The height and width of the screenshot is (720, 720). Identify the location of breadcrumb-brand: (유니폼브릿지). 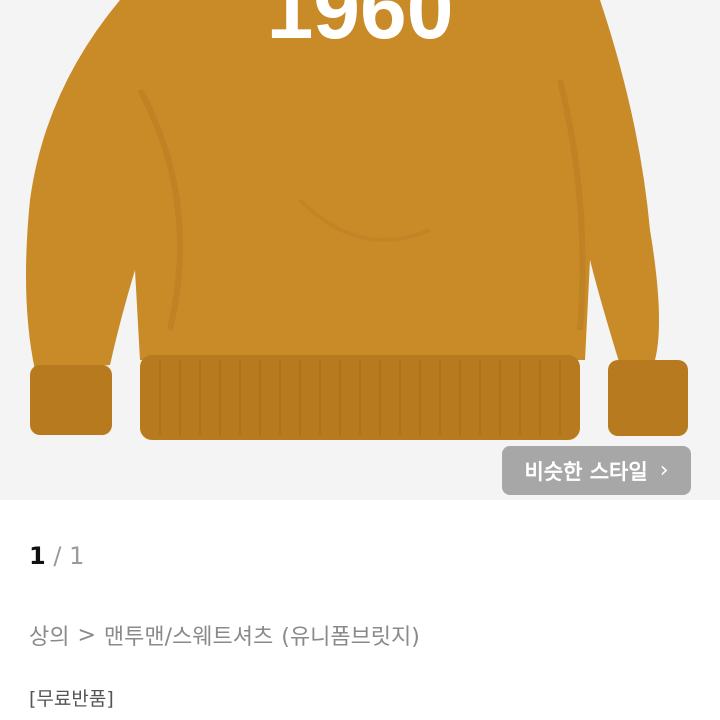
(350, 635).